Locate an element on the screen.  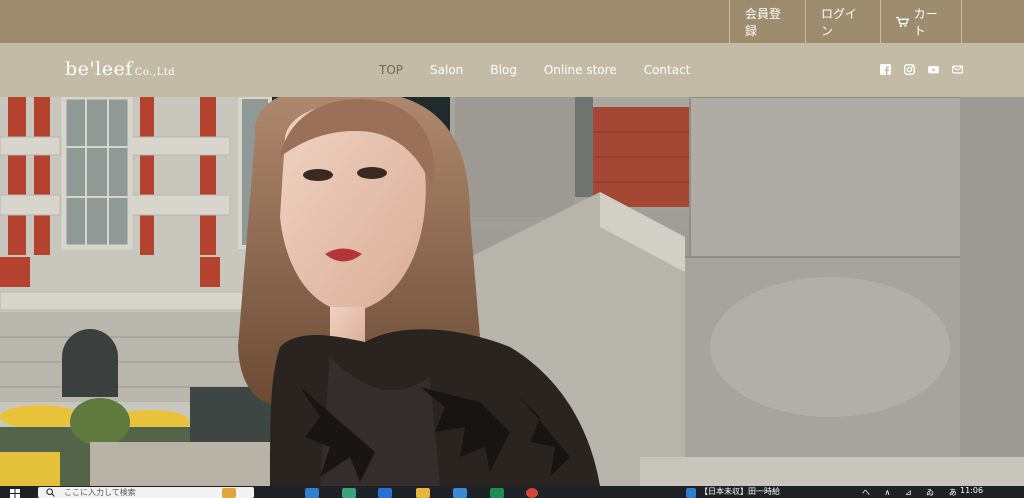
register-link: 会員登録 is located at coordinates (767, 21).